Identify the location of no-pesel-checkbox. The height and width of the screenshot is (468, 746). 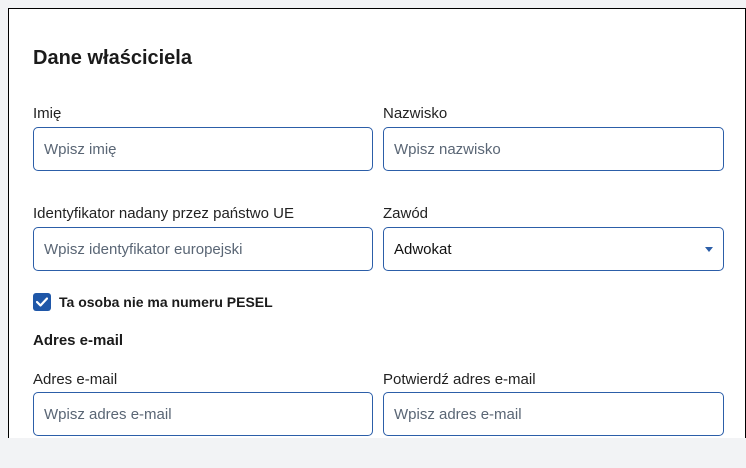
(42, 302).